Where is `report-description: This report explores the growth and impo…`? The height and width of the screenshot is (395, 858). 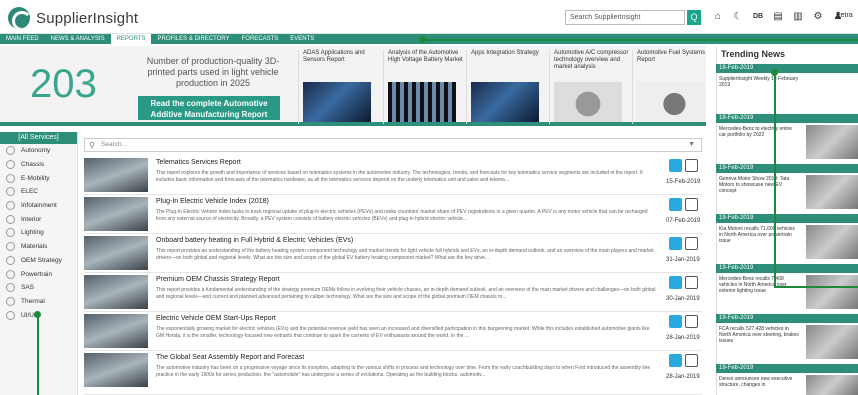
report-description: This report explores the growth and impo… is located at coordinates (399, 176).